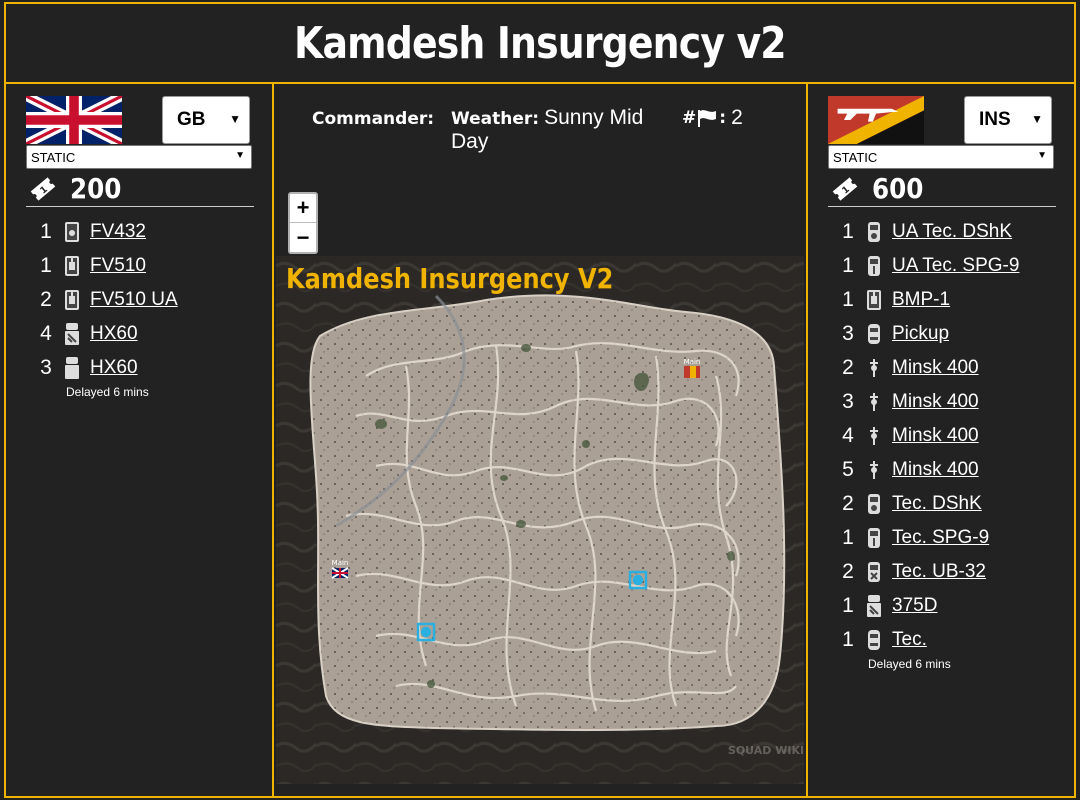 The width and height of the screenshot is (1080, 800). What do you see at coordinates (995, 119) in the screenshot?
I see `team2-faction-value: INS` at bounding box center [995, 119].